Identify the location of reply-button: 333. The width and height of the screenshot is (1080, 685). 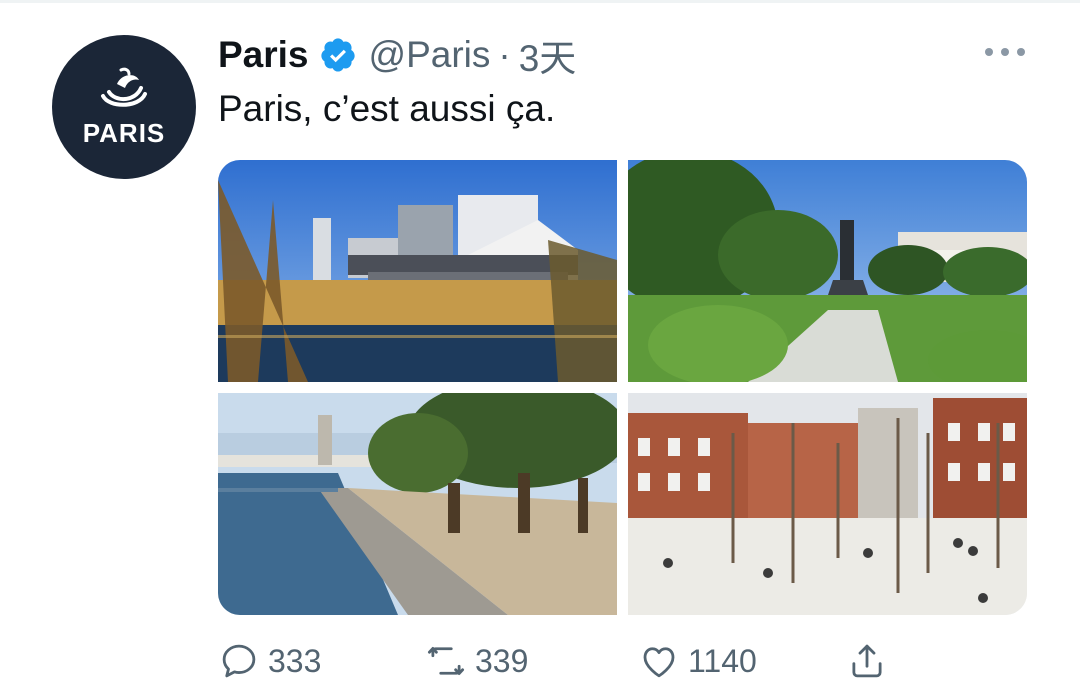
(269, 661).